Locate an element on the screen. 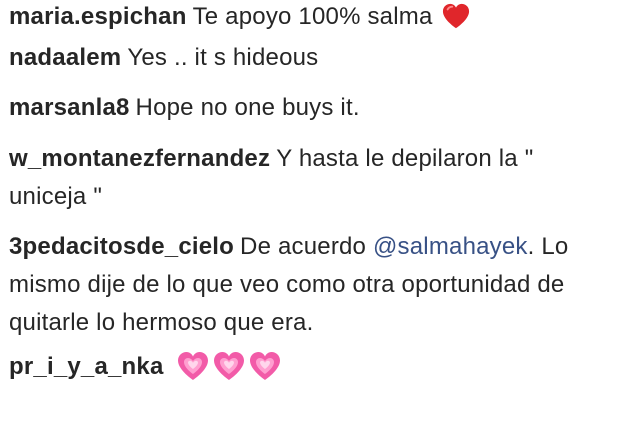 Image resolution: width=620 pixels, height=425 pixels. red-heart-icon is located at coordinates (456, 16).